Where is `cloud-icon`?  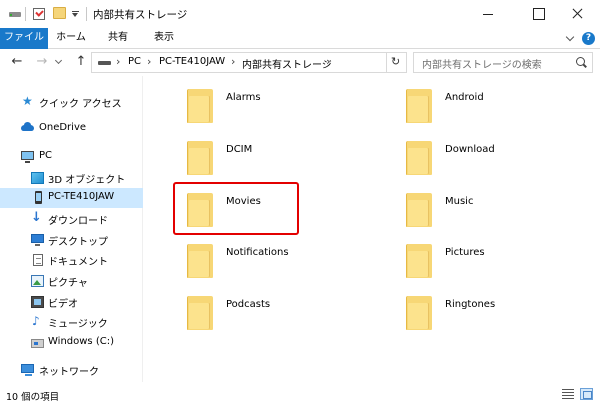
cloud-icon is located at coordinates (27, 126).